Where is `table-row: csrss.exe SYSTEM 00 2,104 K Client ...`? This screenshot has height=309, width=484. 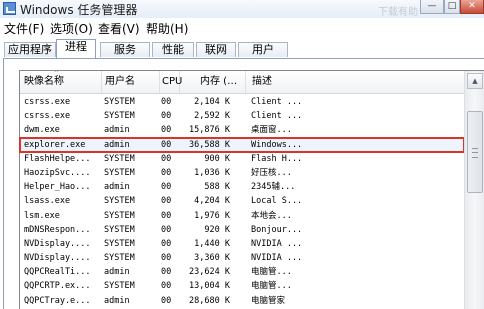 table-row: csrss.exe SYSTEM 00 2,104 K Client ... is located at coordinates (242, 102).